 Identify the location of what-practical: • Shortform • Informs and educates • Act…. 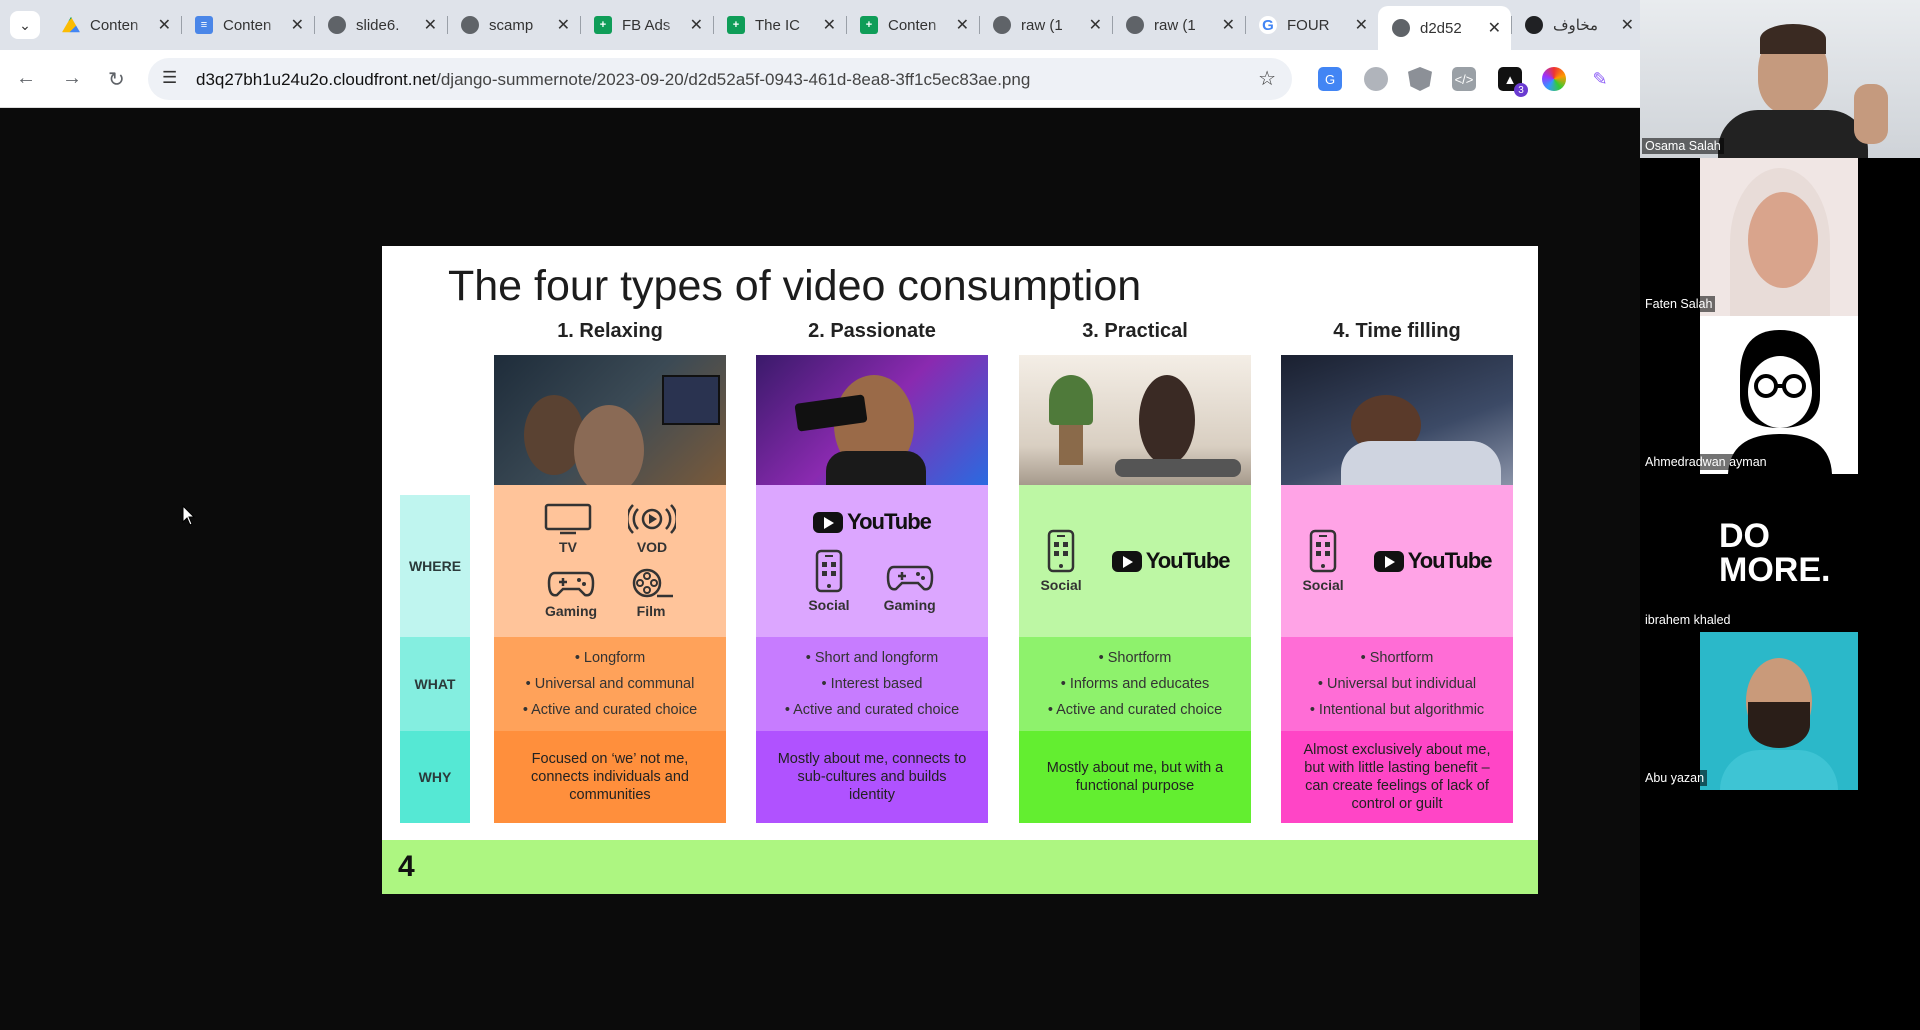
(1135, 684).